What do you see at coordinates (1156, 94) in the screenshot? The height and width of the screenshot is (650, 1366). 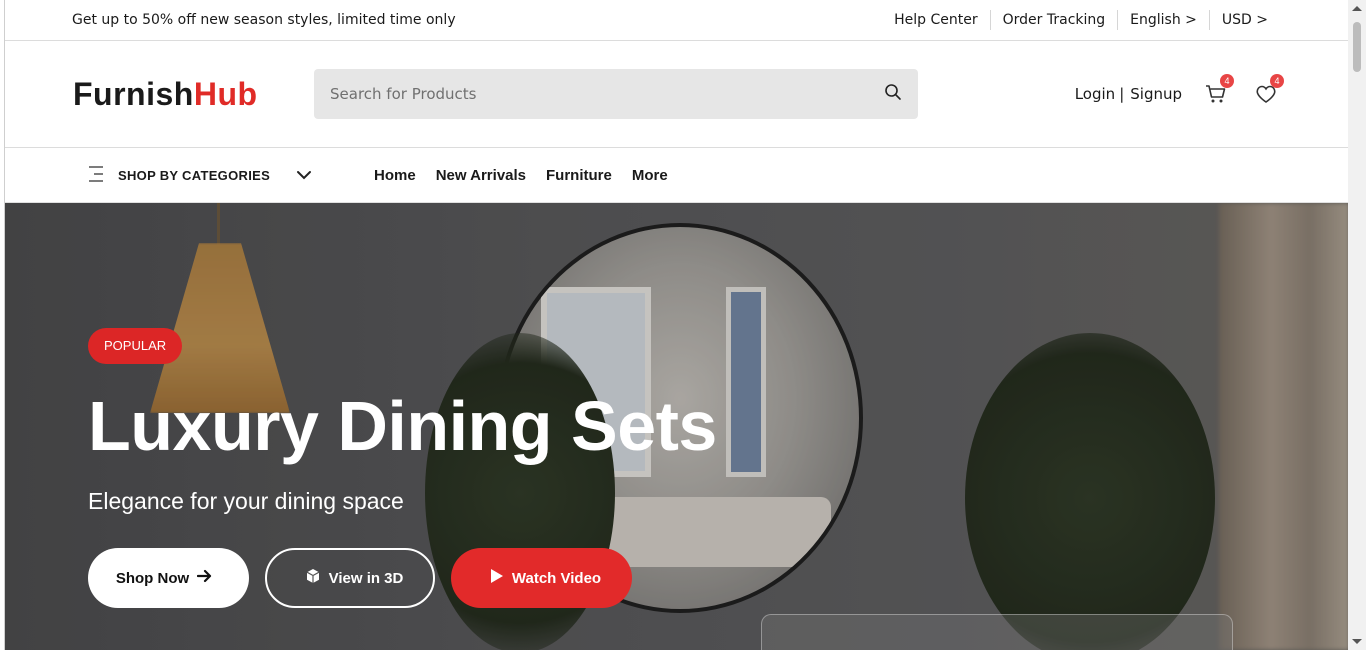 I see `signup-link: Signup` at bounding box center [1156, 94].